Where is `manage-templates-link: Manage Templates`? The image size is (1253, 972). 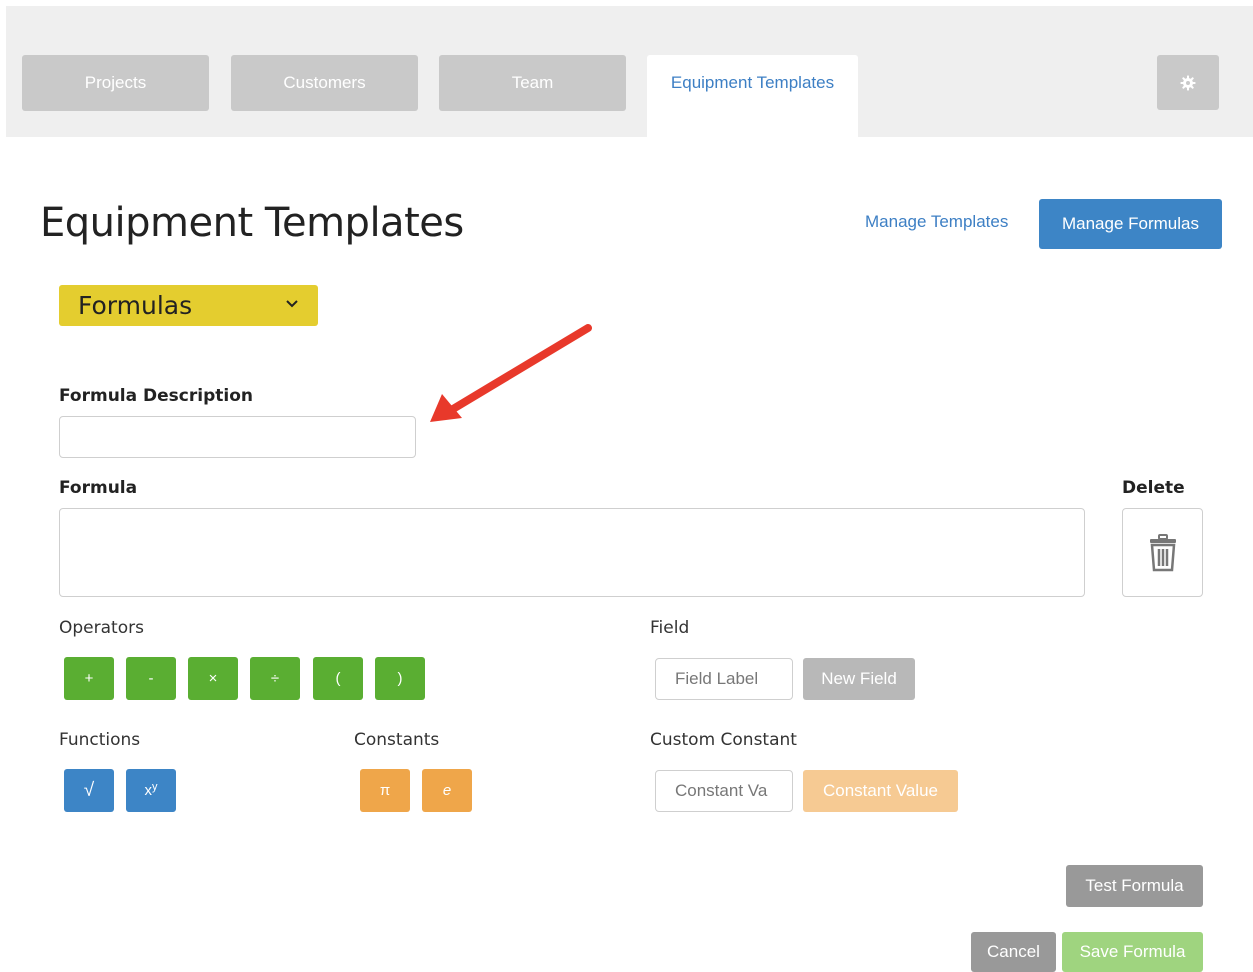 manage-templates-link: Manage Templates is located at coordinates (936, 222).